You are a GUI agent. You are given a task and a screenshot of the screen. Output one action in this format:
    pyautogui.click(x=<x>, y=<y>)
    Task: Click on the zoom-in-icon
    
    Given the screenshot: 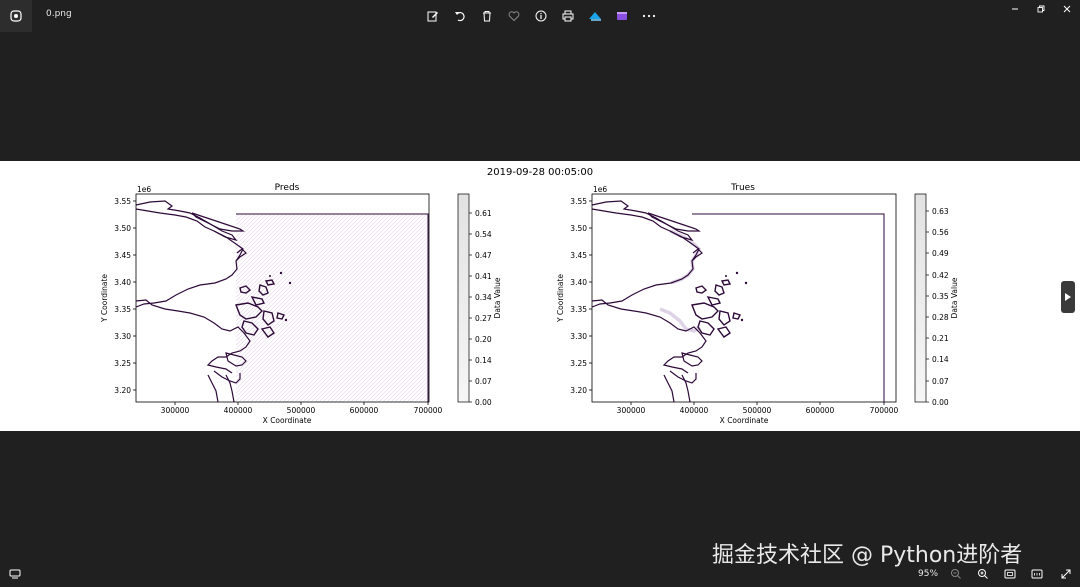 What is the action you would take?
    pyautogui.click(x=983, y=574)
    